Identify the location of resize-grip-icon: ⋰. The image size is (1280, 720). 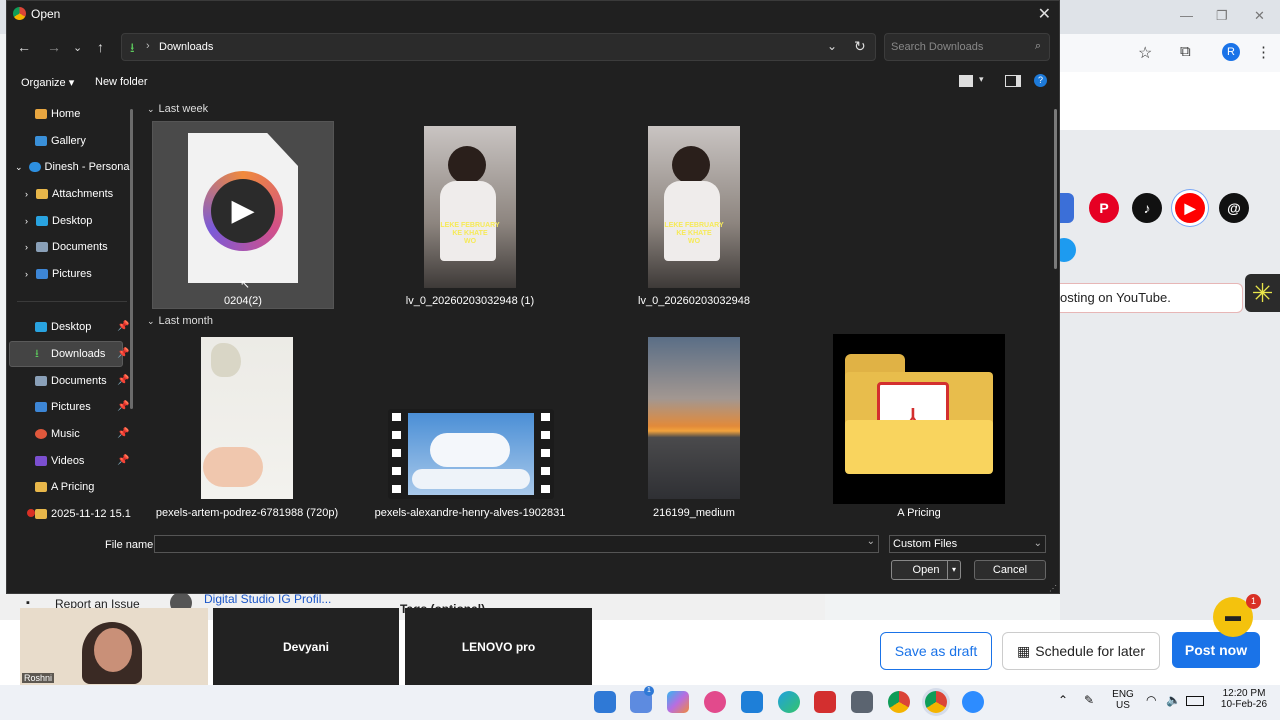
(1053, 588).